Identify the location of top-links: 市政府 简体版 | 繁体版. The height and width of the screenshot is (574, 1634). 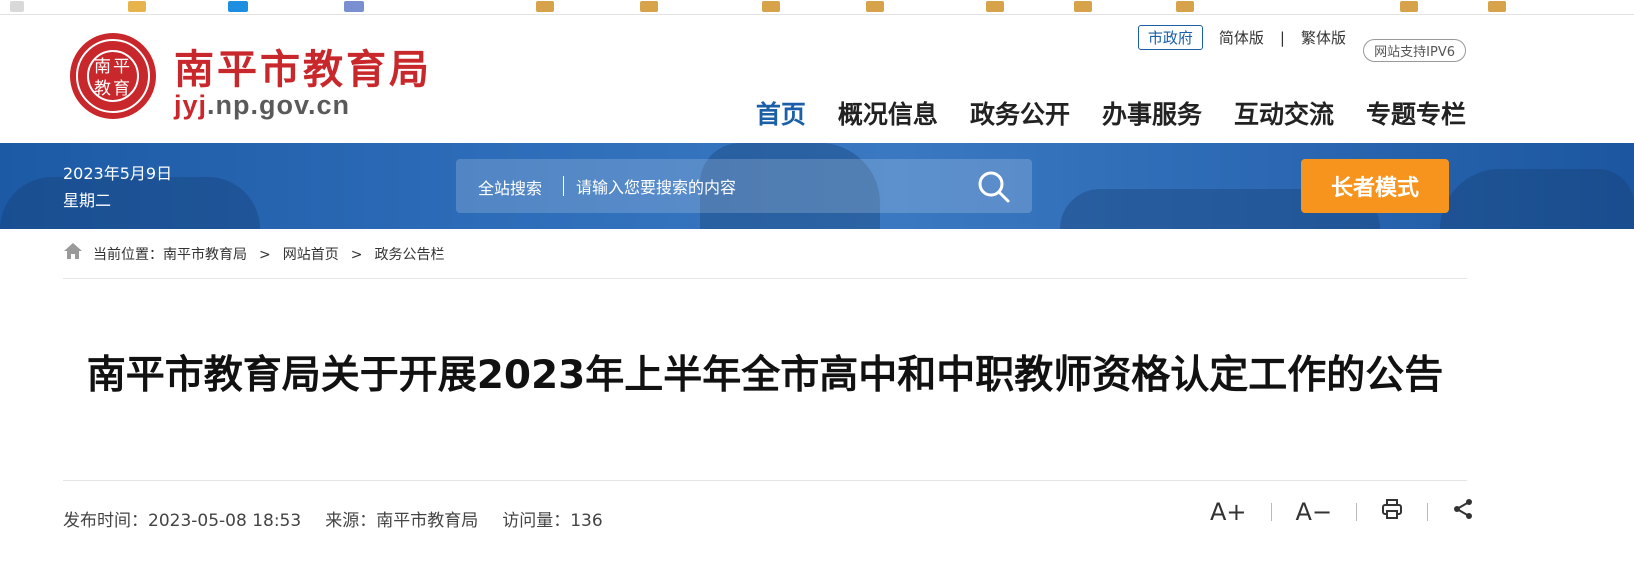
(1241, 37).